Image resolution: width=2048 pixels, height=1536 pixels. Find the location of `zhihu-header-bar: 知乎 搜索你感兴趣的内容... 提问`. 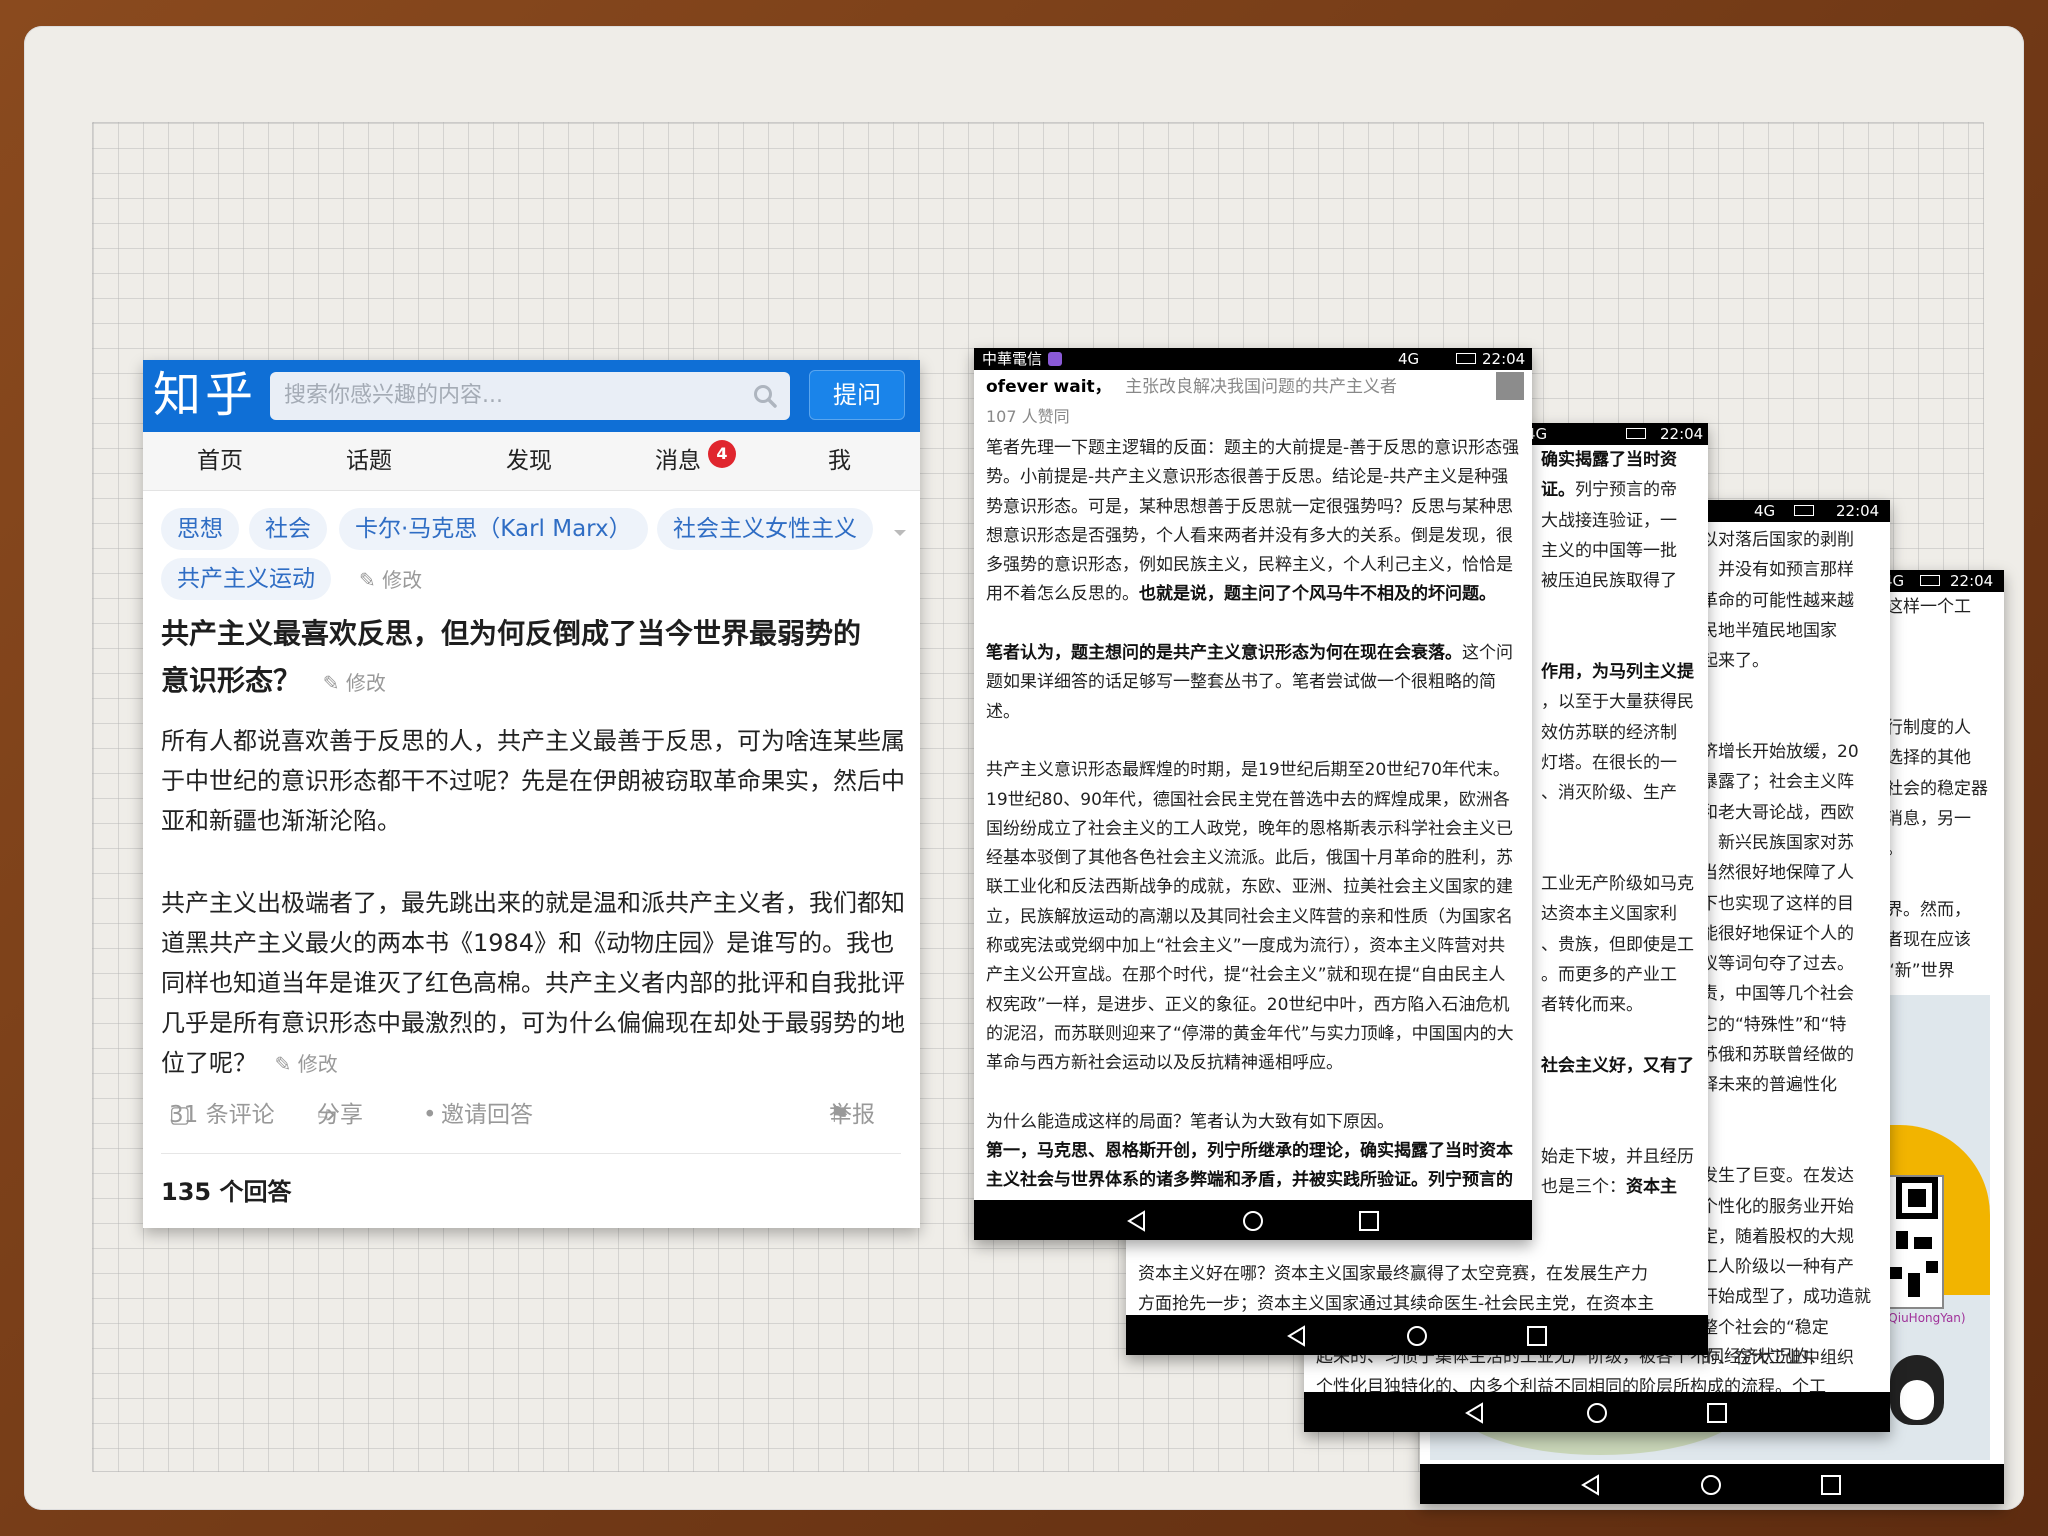

zhihu-header-bar: 知乎 搜索你感兴趣的内容... 提问 is located at coordinates (531, 396).